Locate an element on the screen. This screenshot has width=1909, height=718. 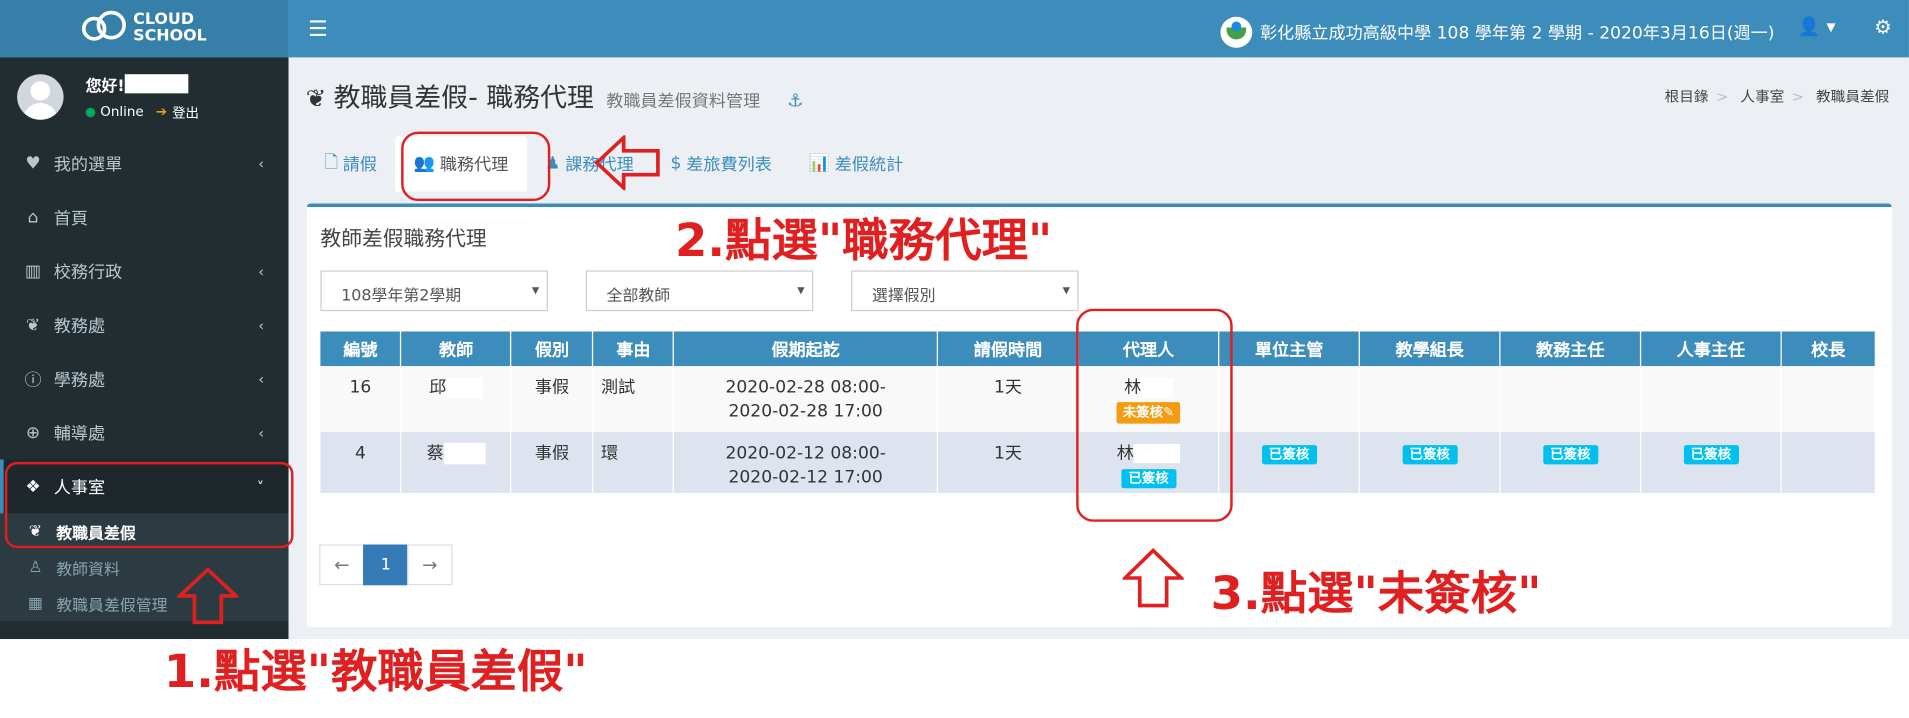
gear-icon: ⚙ is located at coordinates (1883, 27).